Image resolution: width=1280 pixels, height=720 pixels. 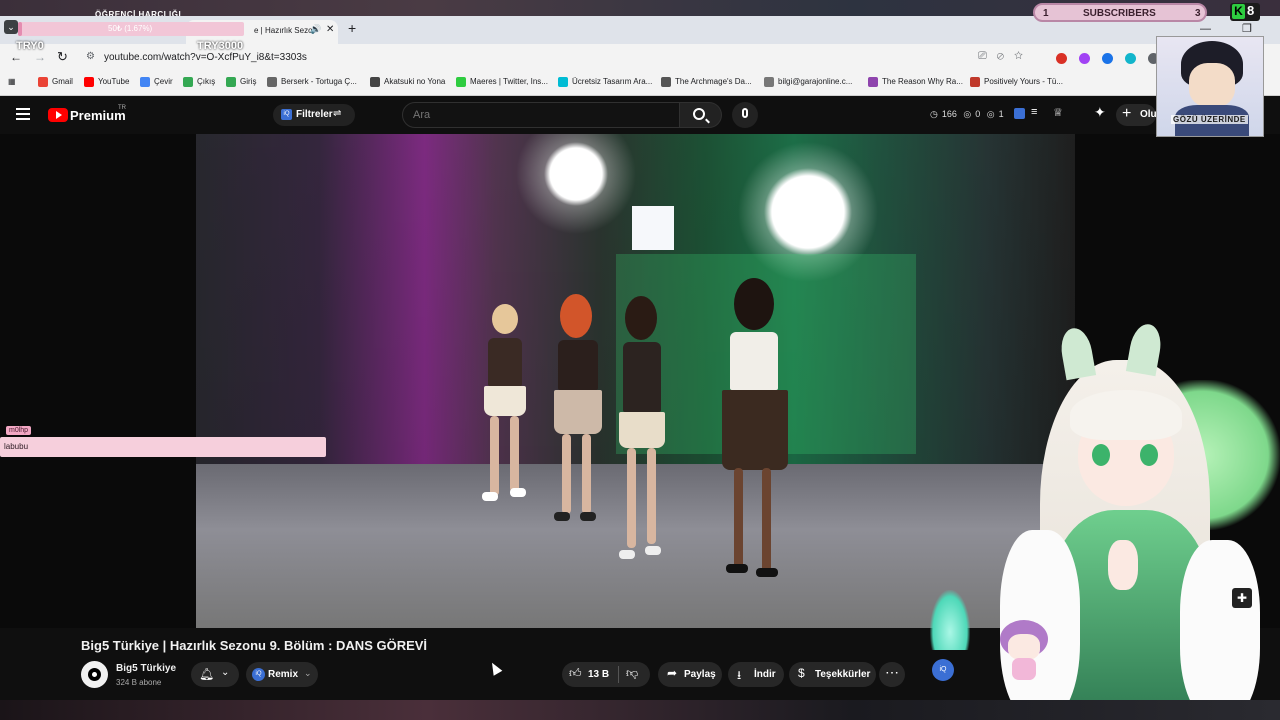 I want to click on extension-star-icon: ✦, so click(x=1100, y=112).